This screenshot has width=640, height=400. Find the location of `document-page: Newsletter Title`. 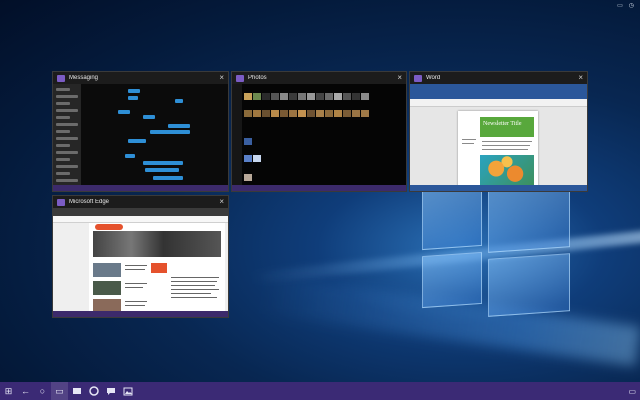

document-page: Newsletter Title is located at coordinates (498, 151).